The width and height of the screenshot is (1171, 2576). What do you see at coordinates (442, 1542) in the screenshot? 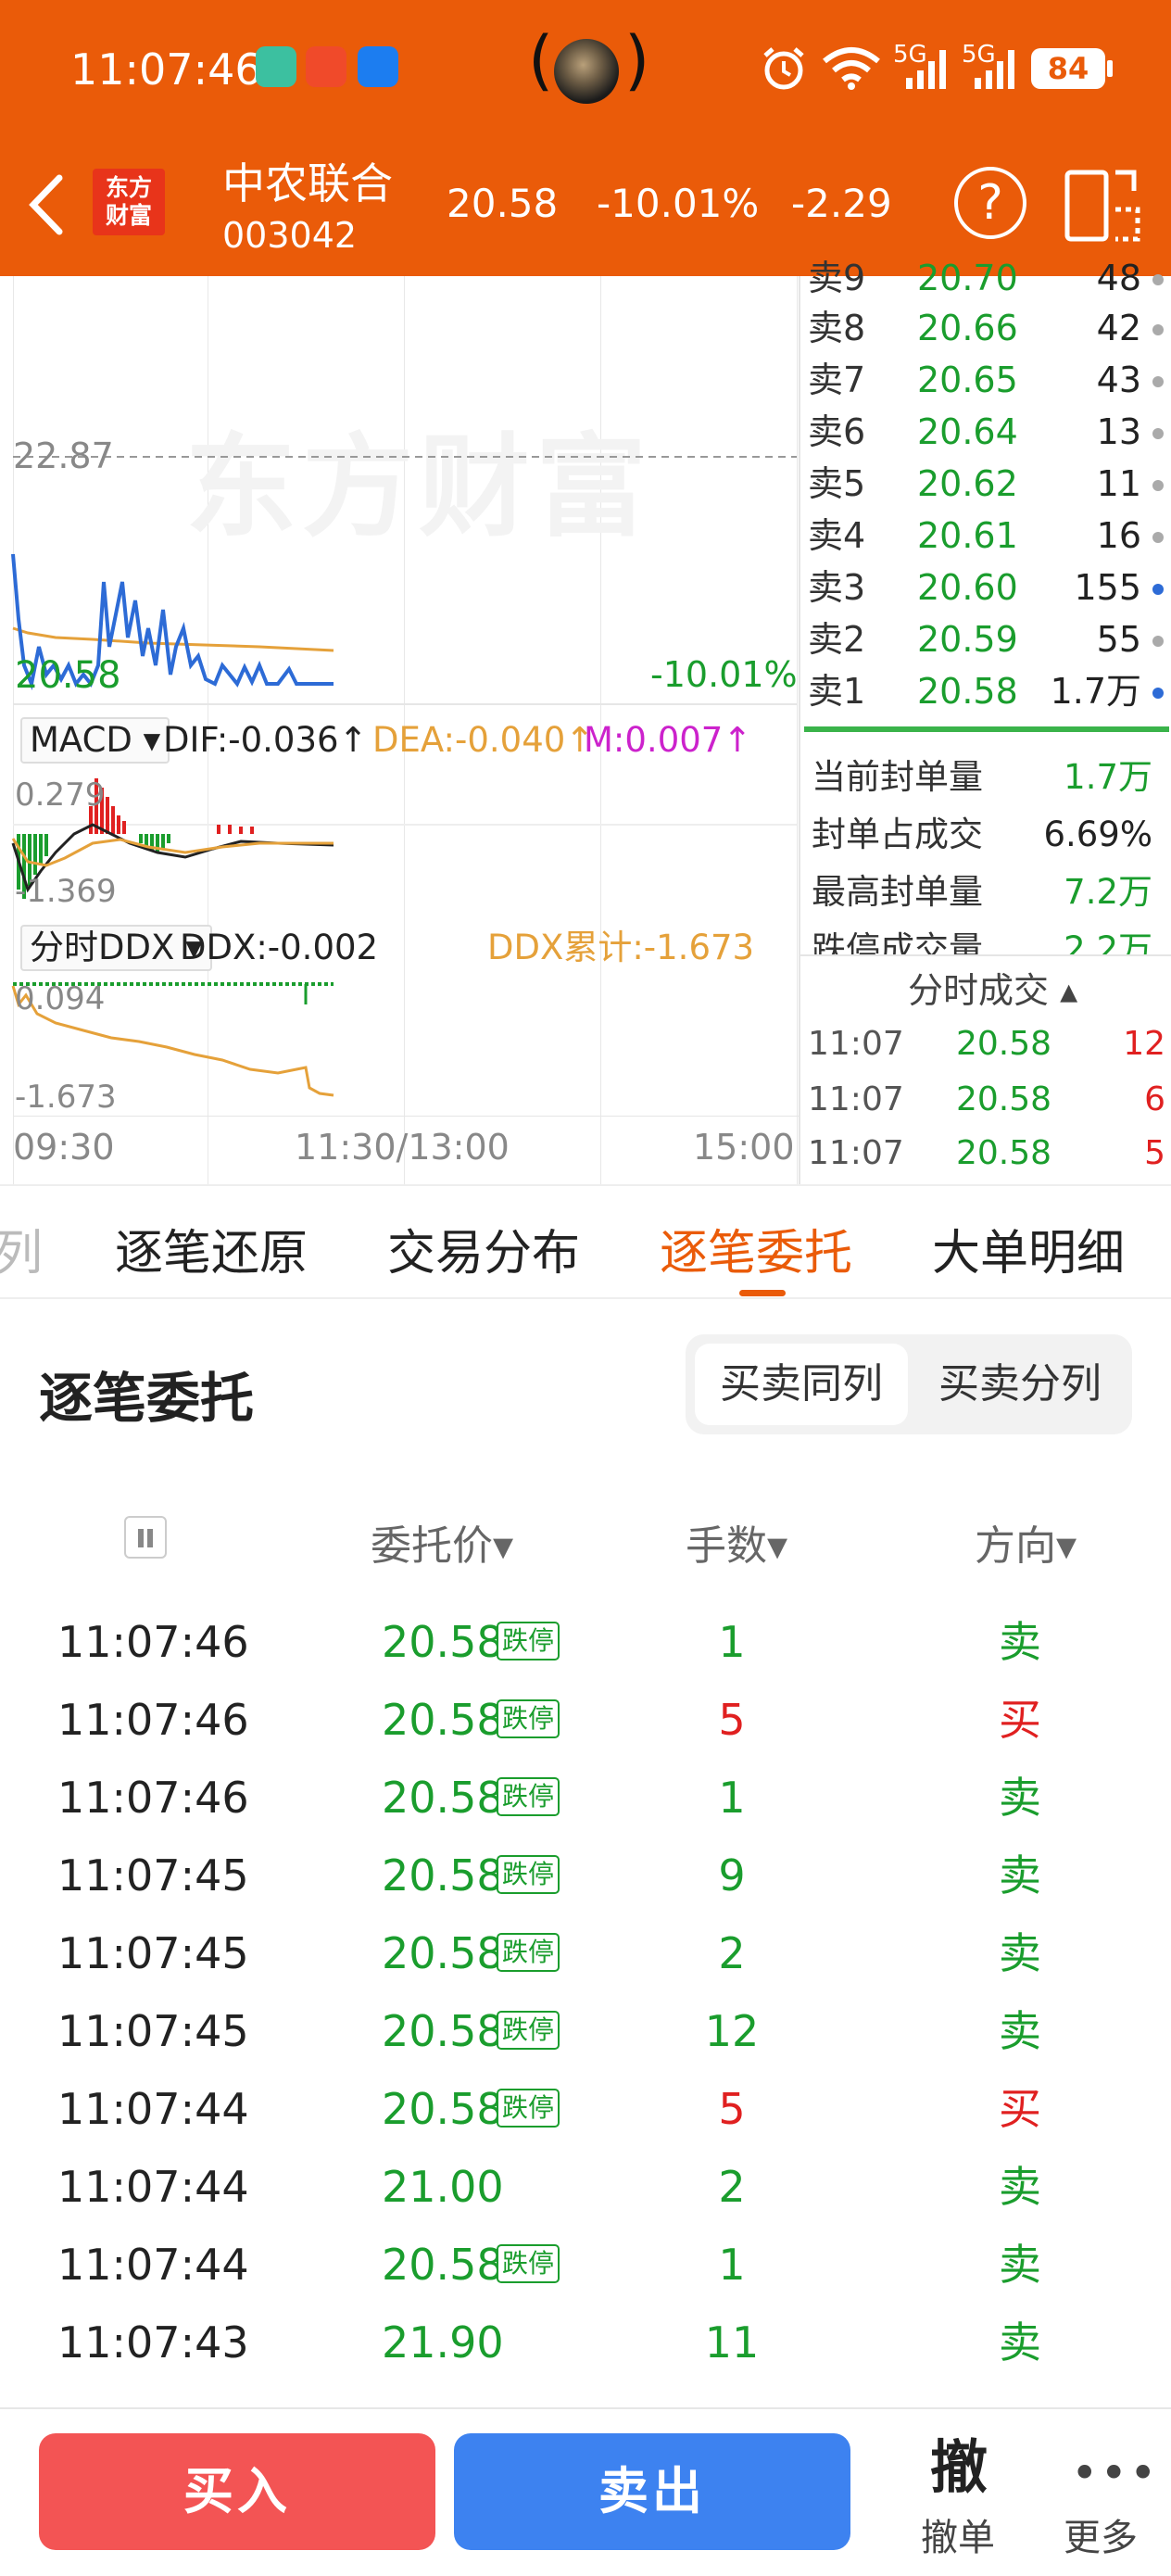
I see `col-price-header: 委托价▾` at bounding box center [442, 1542].